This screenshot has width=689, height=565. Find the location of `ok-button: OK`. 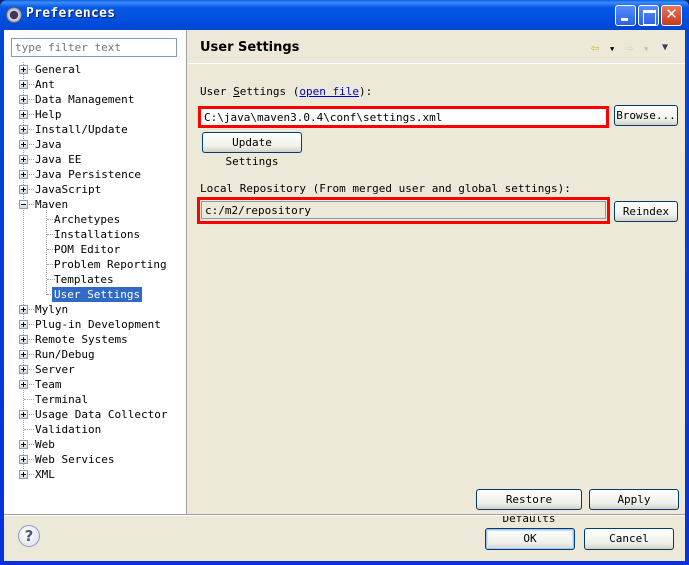

ok-button: OK is located at coordinates (530, 539).